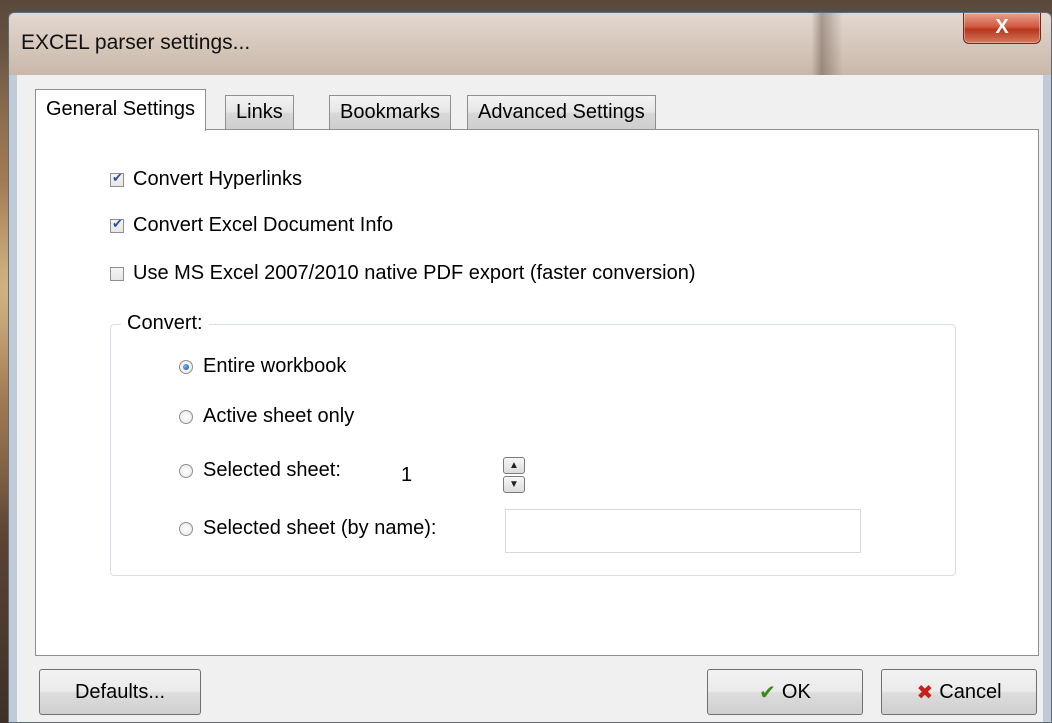 The height and width of the screenshot is (723, 1052). I want to click on spin-up-button: ▲, so click(514, 465).